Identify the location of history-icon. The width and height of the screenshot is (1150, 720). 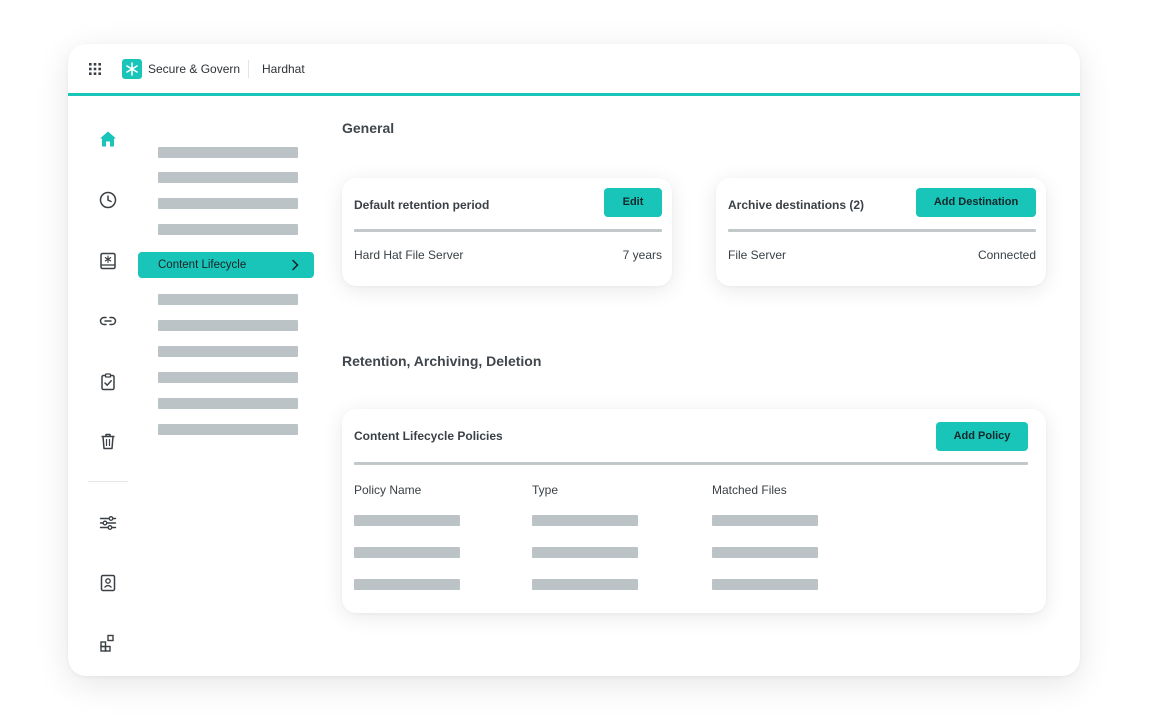
(108, 200).